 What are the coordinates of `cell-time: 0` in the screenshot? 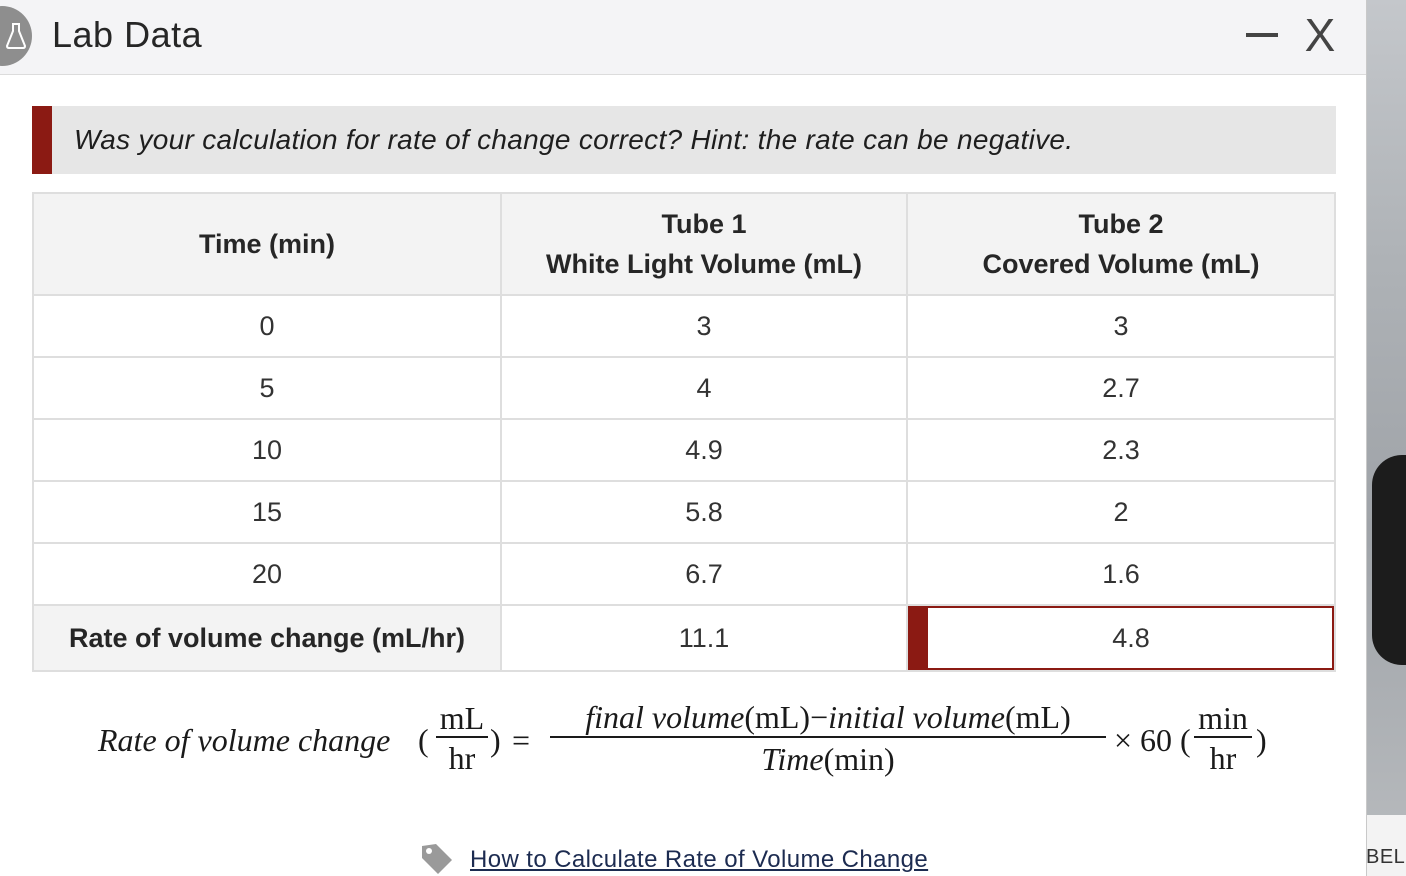 It's located at (267, 326).